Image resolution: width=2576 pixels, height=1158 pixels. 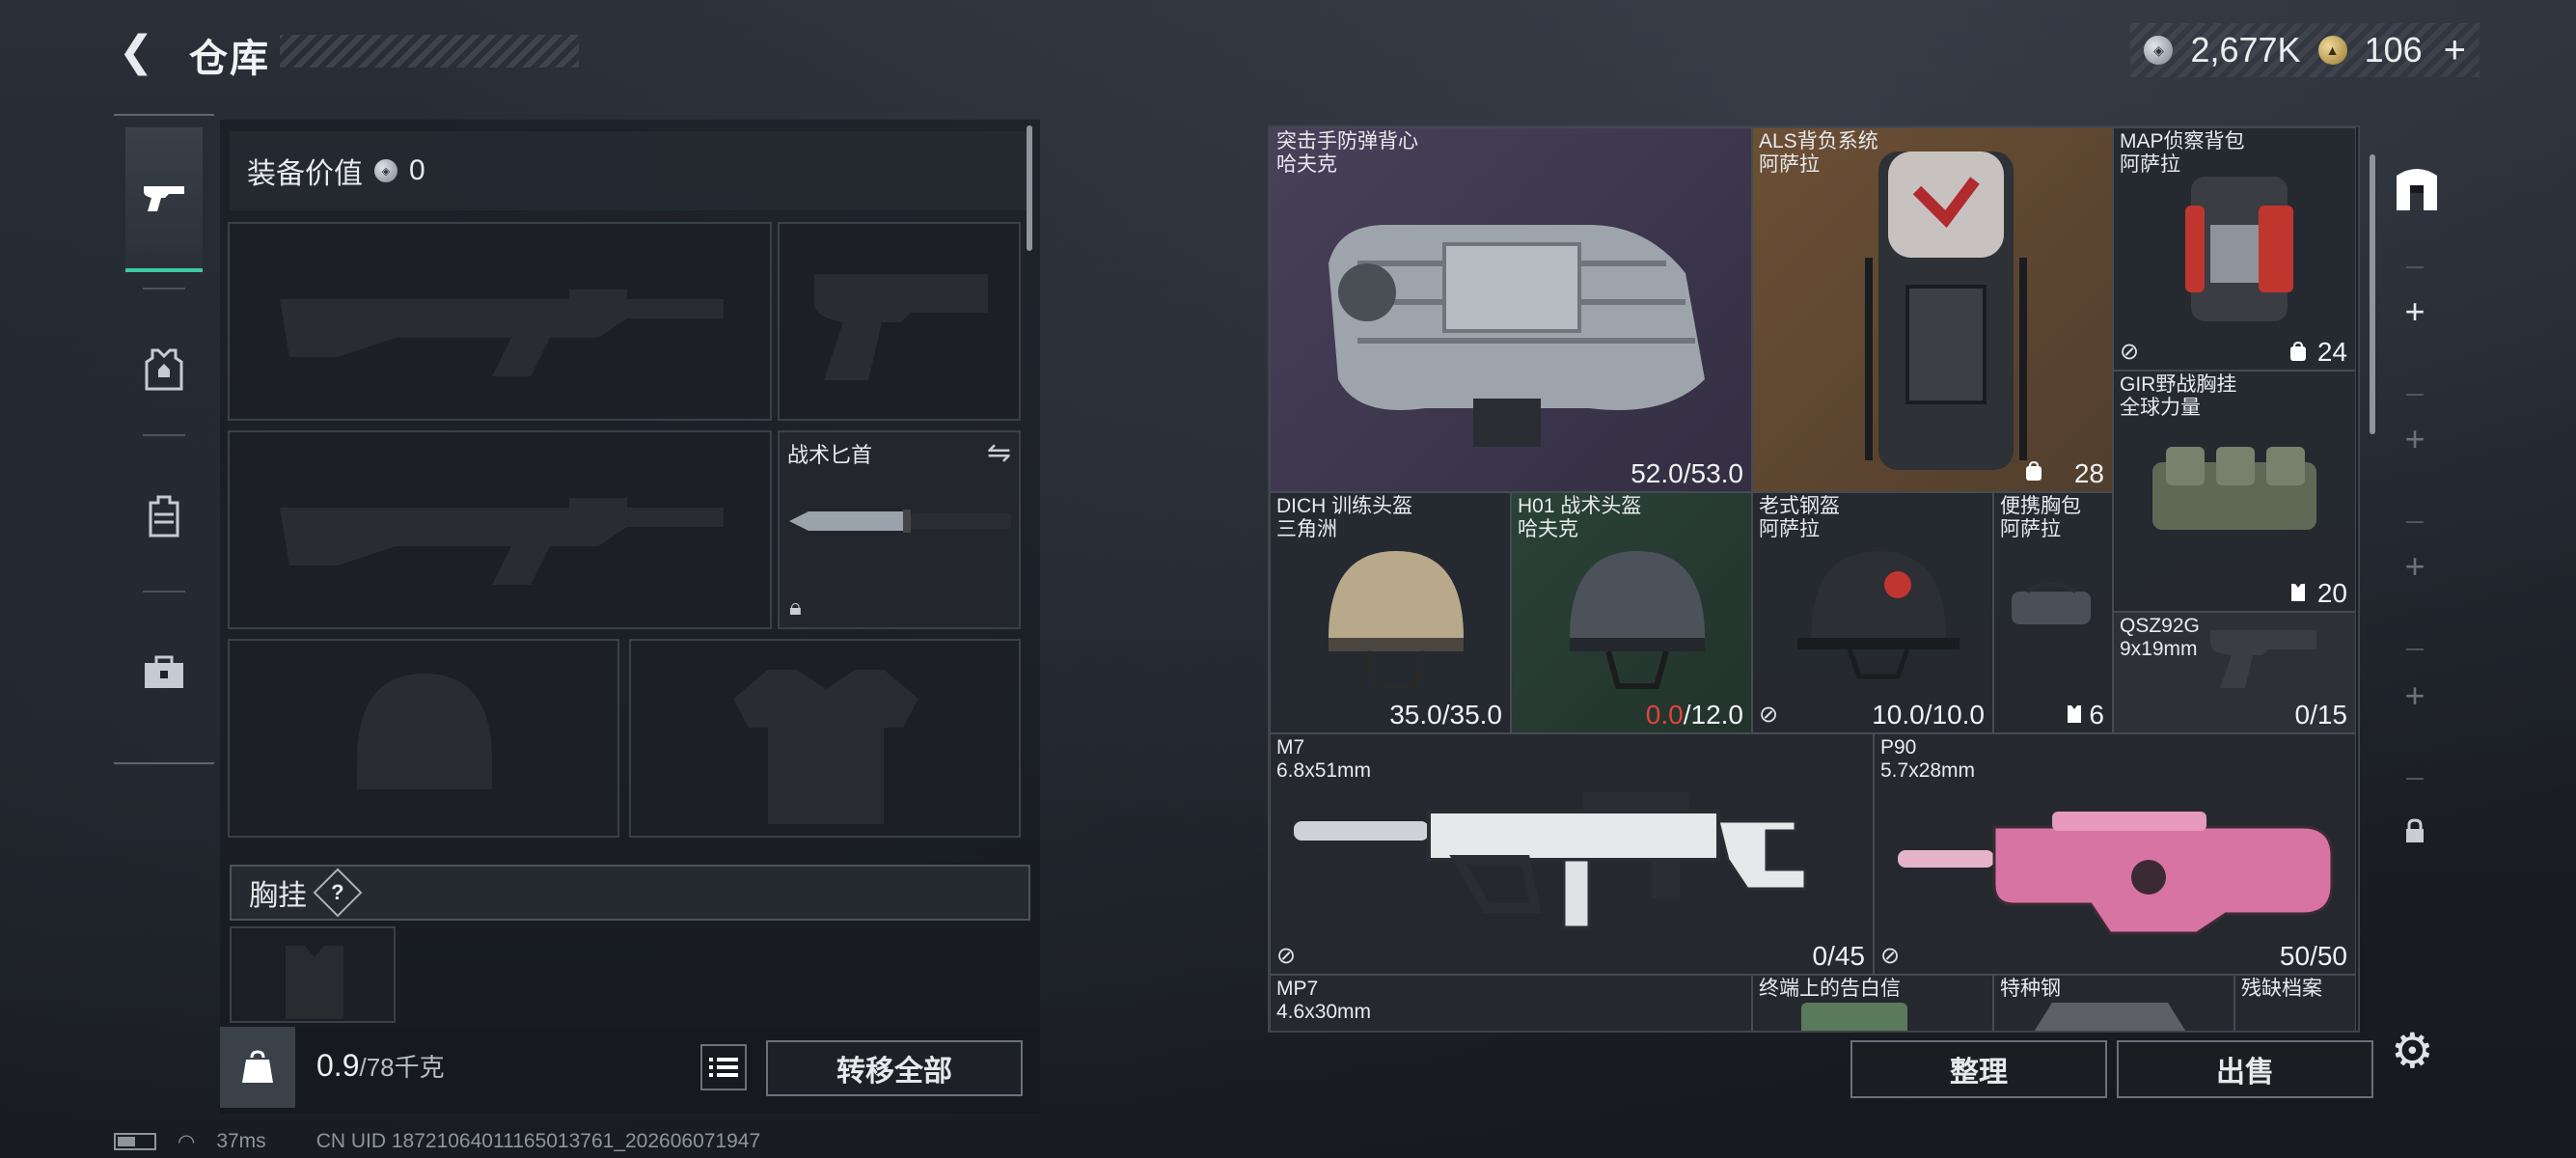 I want to click on special-steel-image, so click(x=2110, y=1017).